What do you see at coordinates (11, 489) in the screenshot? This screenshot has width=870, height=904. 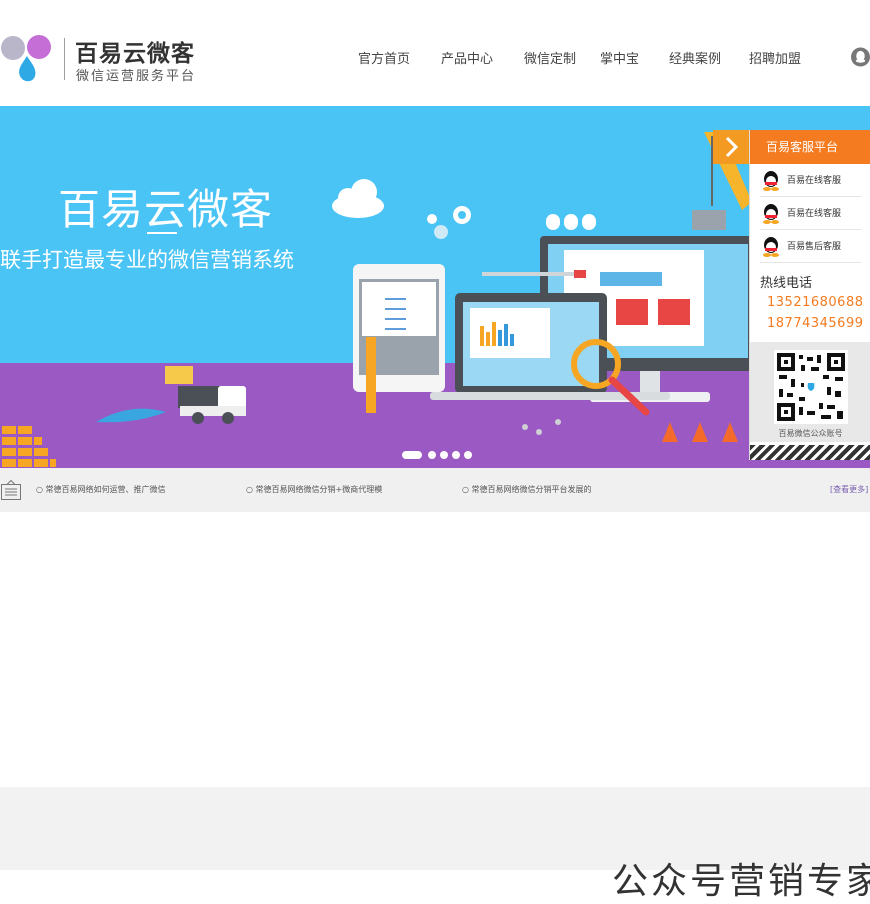 I see `notice-board-icon` at bounding box center [11, 489].